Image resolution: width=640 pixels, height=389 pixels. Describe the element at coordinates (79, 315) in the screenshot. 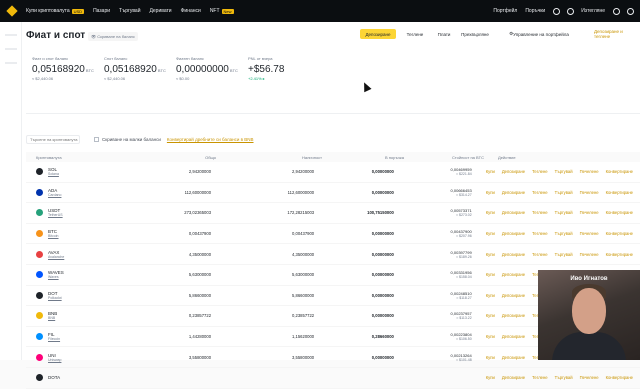

I see `coin-cell: BNB BNB` at that location.